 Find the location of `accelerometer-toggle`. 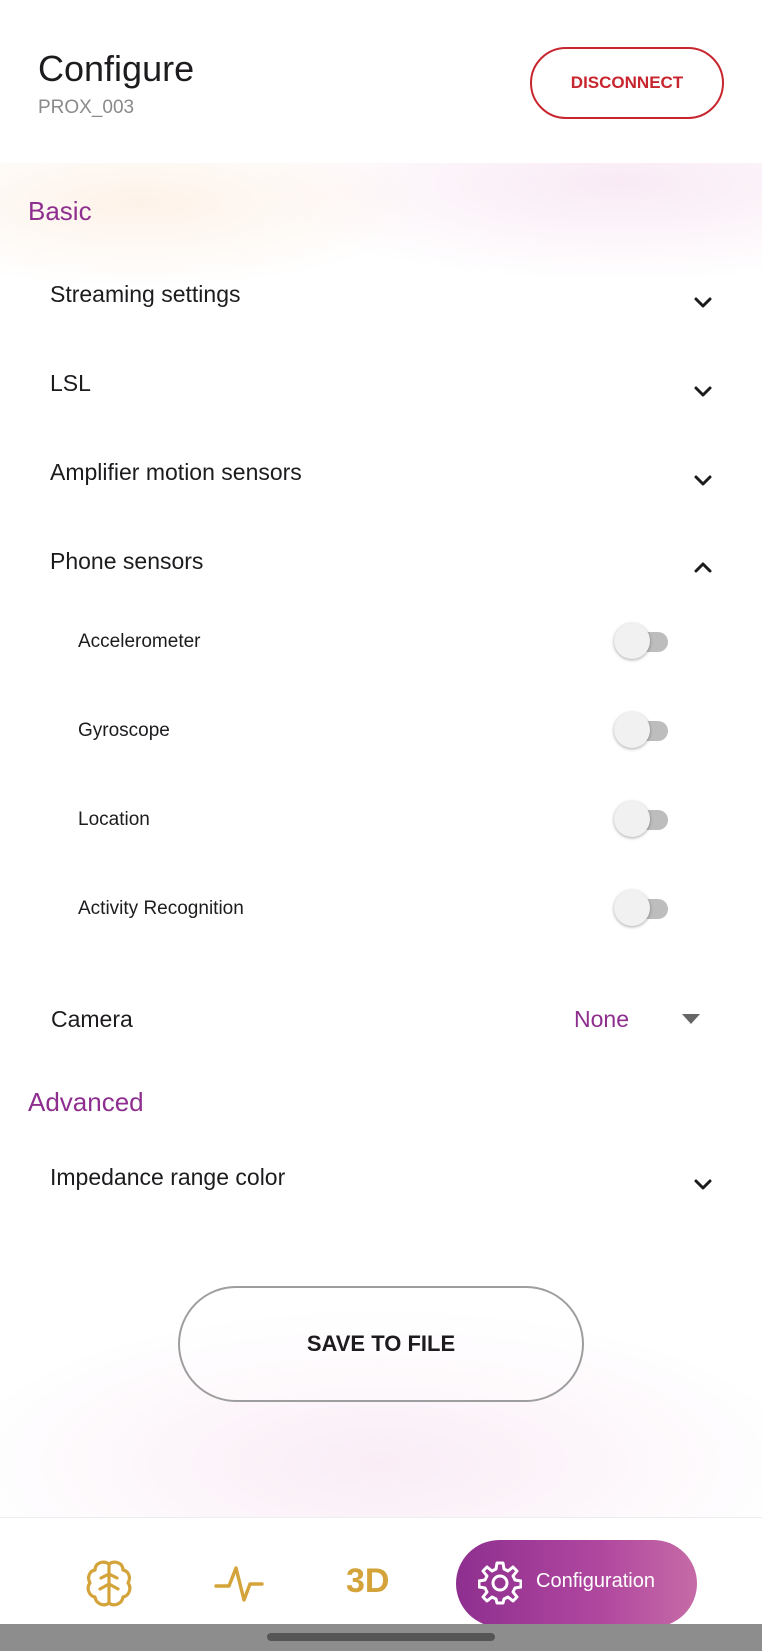

accelerometer-toggle is located at coordinates (643, 641).